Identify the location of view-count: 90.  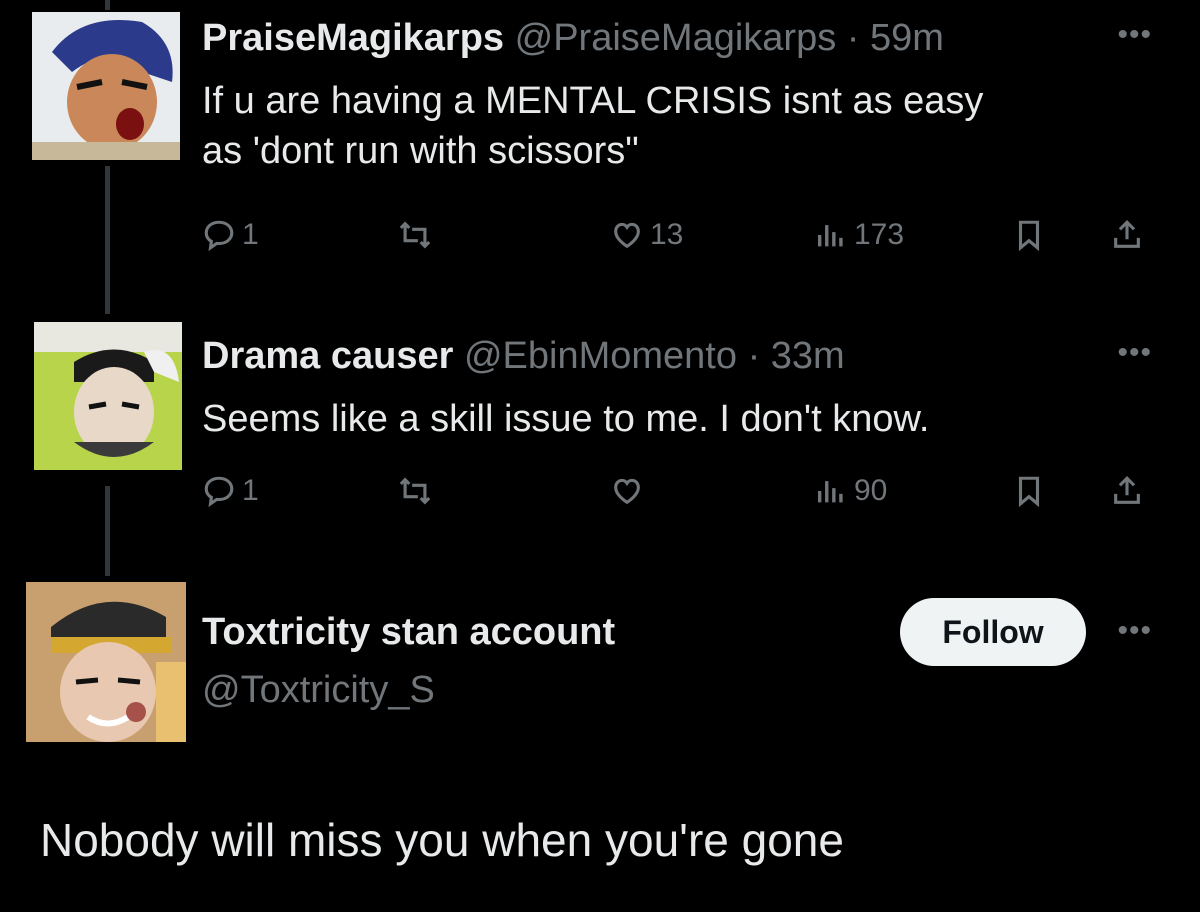
(871, 490).